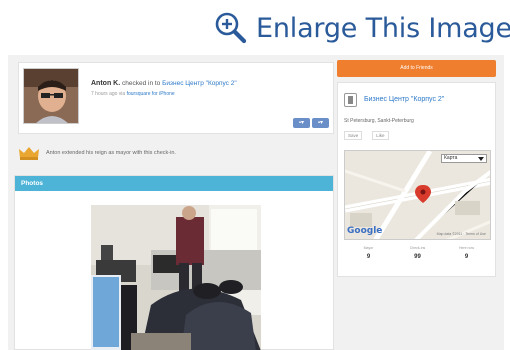 Image resolution: width=510 pixels, height=350 pixels. Describe the element at coordinates (141, 83) in the screenshot. I see `checkin-action: checked in to` at that location.